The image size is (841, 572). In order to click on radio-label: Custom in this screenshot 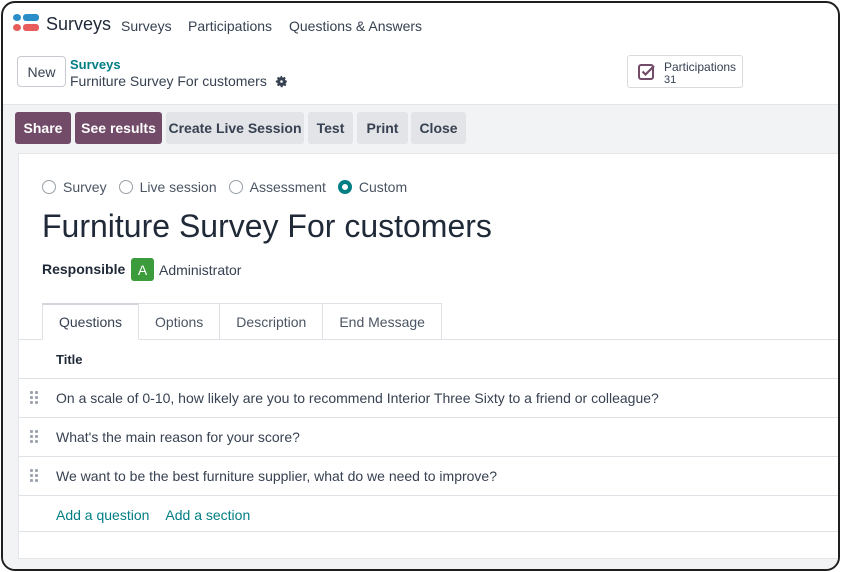, I will do `click(383, 187)`.